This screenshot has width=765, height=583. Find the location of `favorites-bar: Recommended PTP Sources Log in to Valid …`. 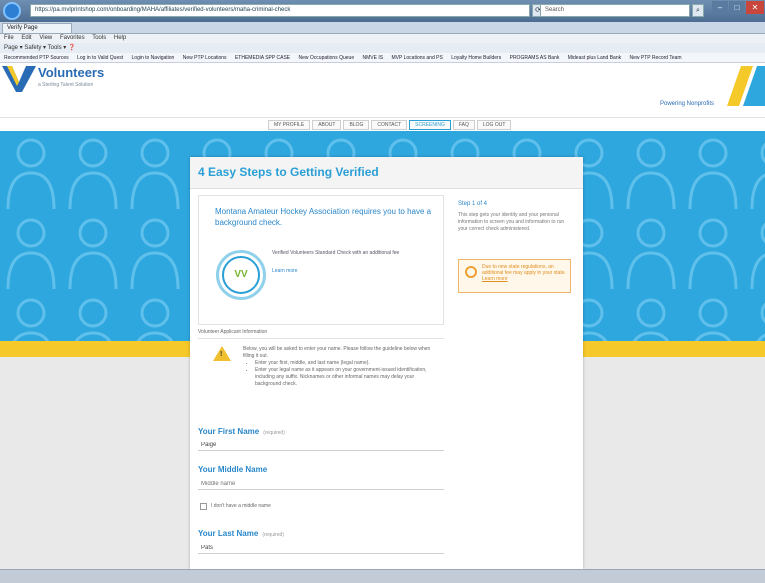

favorites-bar: Recommended PTP Sources Log in to Valid … is located at coordinates (382, 58).